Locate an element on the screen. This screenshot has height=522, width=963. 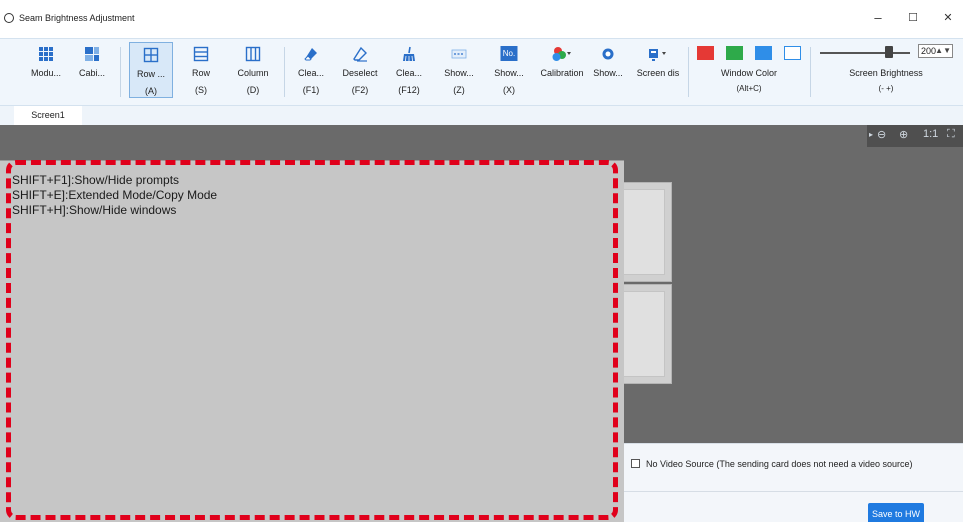
title-bar: Seam Brightness Adjustment – ☐ ✕ is located at coordinates (481, 19).